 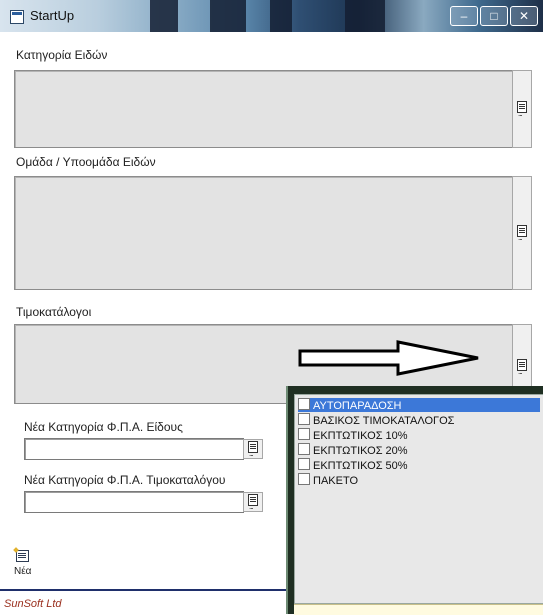 What do you see at coordinates (336, 481) in the screenshot?
I see `pricelist-option-label: ΠΑΚΕΤΟ` at bounding box center [336, 481].